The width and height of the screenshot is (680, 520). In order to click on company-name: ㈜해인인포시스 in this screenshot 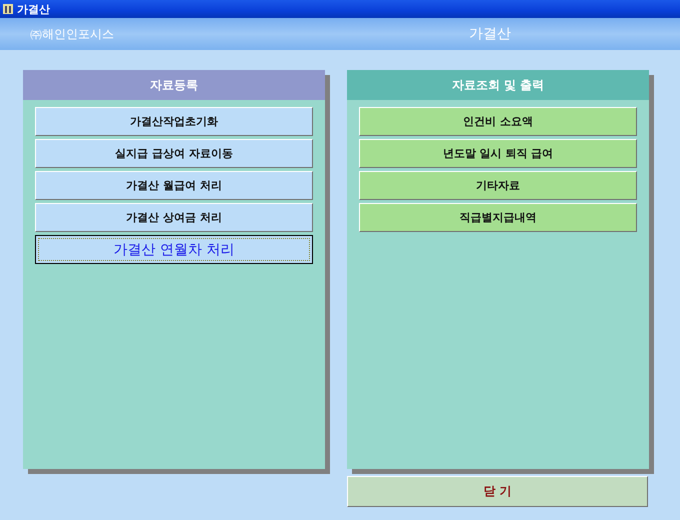, I will do `click(71, 34)`.